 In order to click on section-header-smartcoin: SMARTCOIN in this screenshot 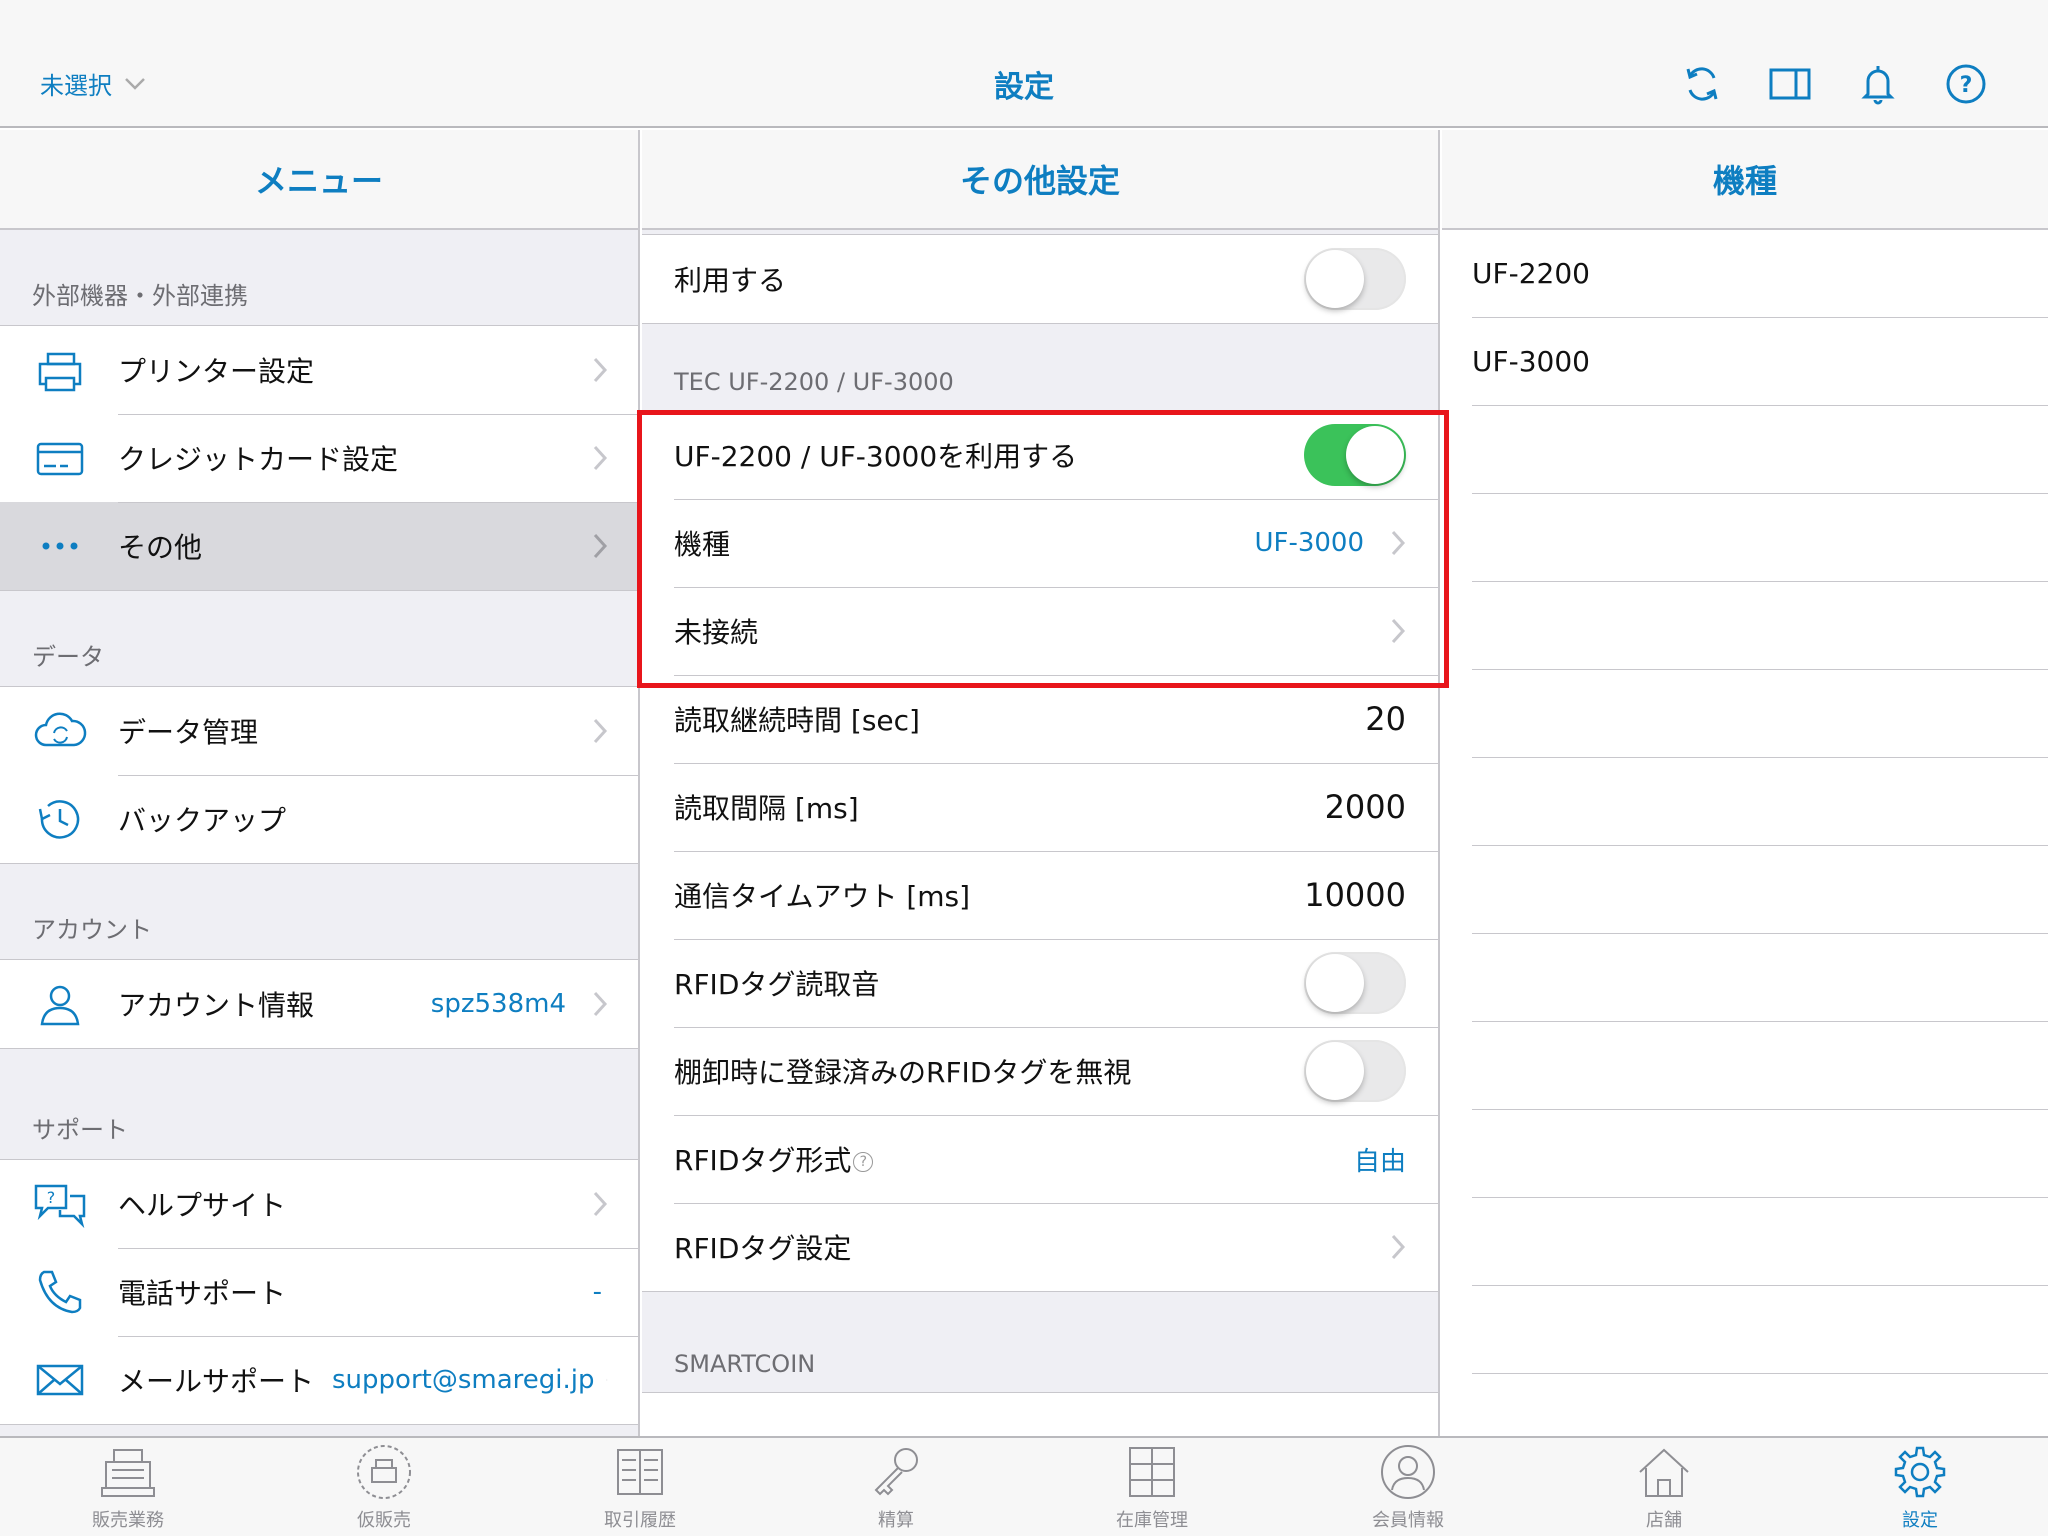, I will do `click(745, 1364)`.